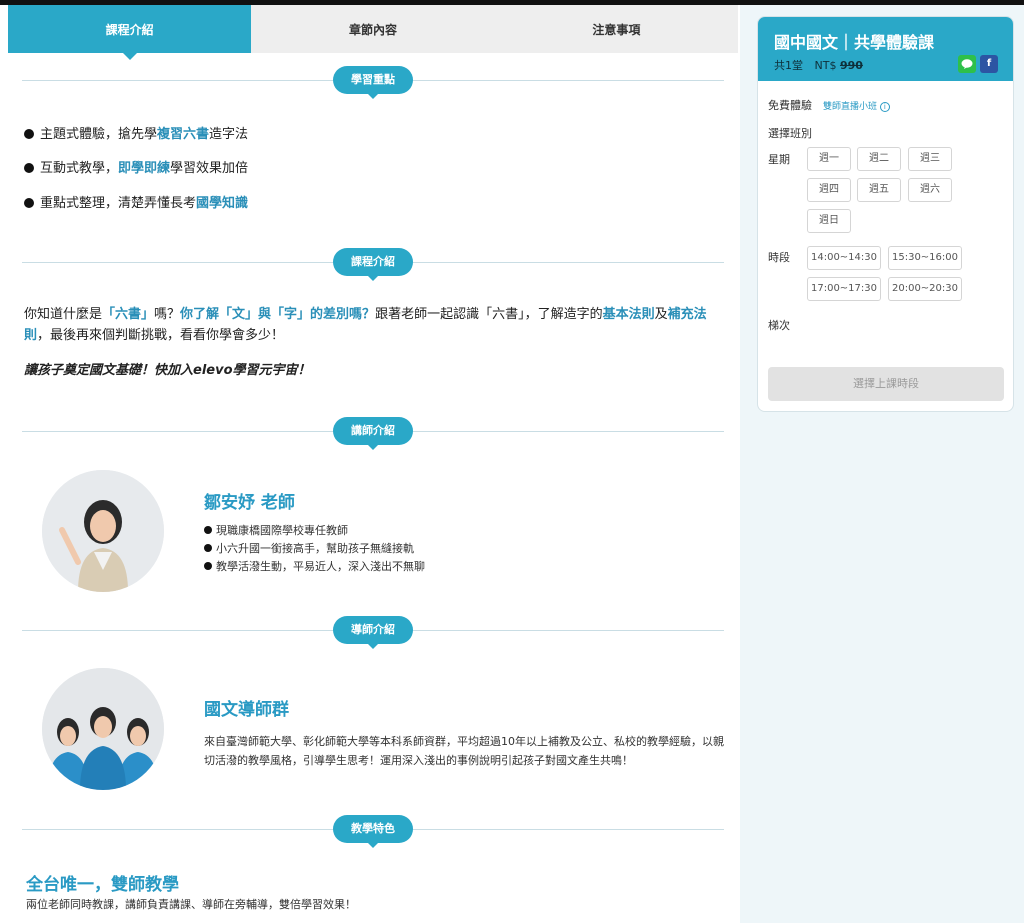 This screenshot has width=1024, height=923. What do you see at coordinates (851, 65) in the screenshot?
I see `price: 990` at bounding box center [851, 65].